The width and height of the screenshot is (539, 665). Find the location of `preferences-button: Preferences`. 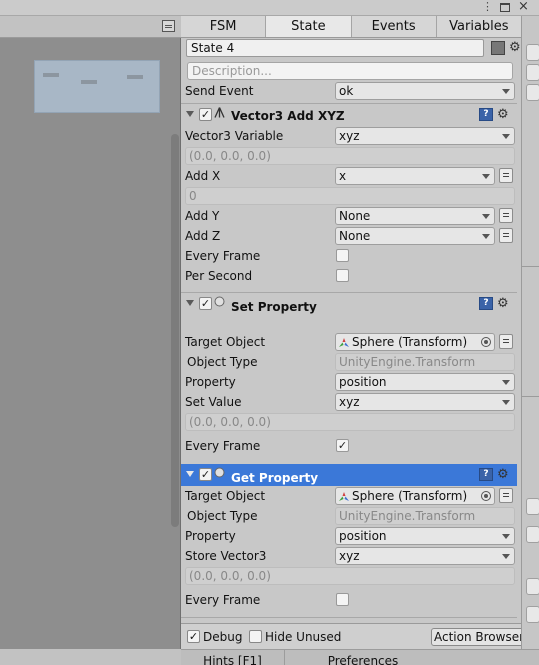

preferences-button: Preferences is located at coordinates (363, 657).